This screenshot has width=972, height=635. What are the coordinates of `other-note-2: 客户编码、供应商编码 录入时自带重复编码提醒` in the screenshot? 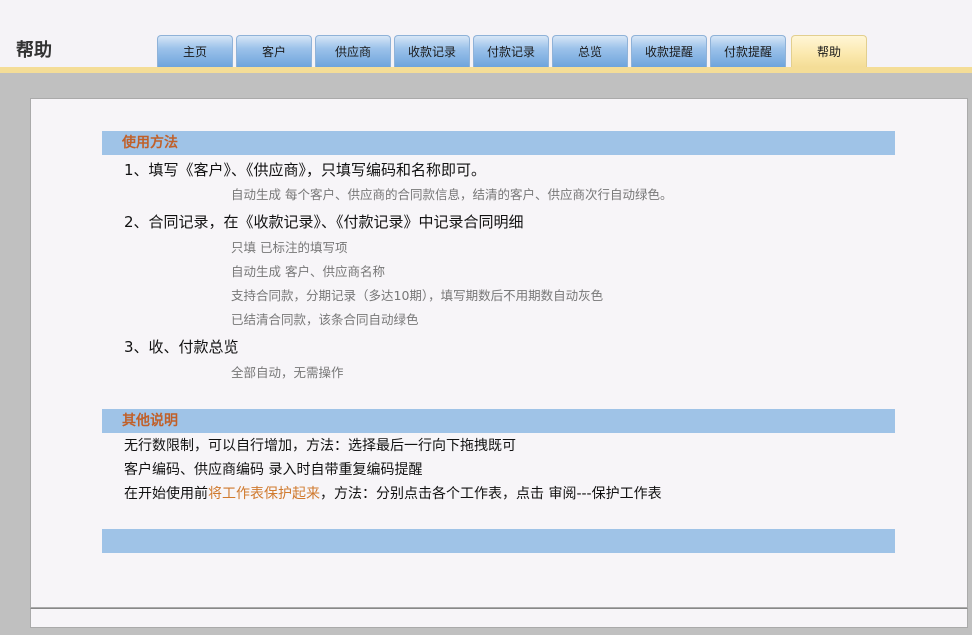 It's located at (273, 470).